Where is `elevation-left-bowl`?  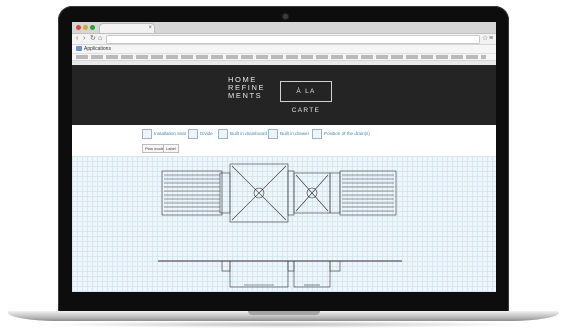 elevation-left-bowl is located at coordinates (259, 274).